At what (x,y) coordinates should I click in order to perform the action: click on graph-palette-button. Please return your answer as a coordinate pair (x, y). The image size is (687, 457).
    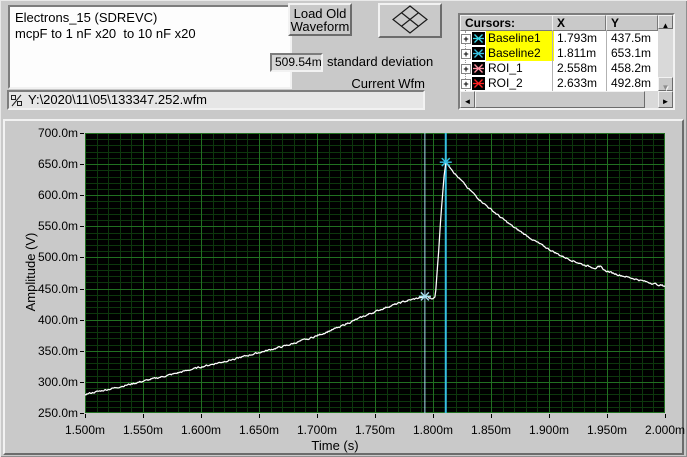
    Looking at the image, I should click on (410, 20).